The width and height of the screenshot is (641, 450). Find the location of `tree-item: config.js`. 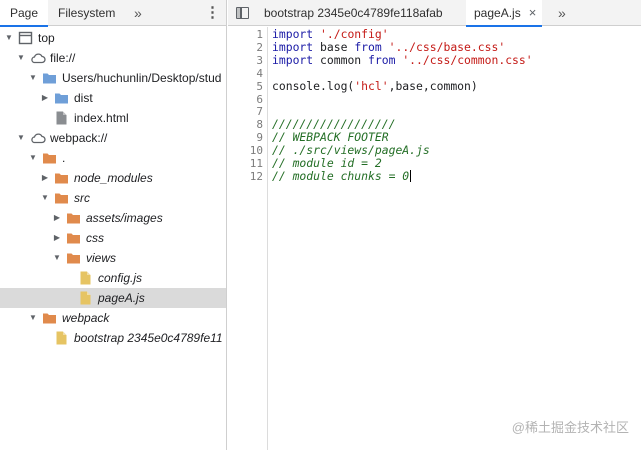

tree-item: config.js is located at coordinates (113, 278).